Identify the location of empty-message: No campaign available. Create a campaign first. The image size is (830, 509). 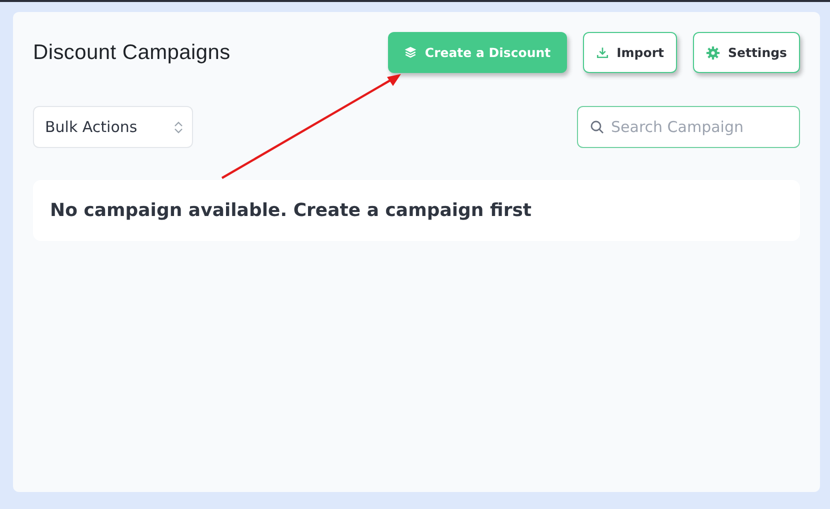
(291, 210).